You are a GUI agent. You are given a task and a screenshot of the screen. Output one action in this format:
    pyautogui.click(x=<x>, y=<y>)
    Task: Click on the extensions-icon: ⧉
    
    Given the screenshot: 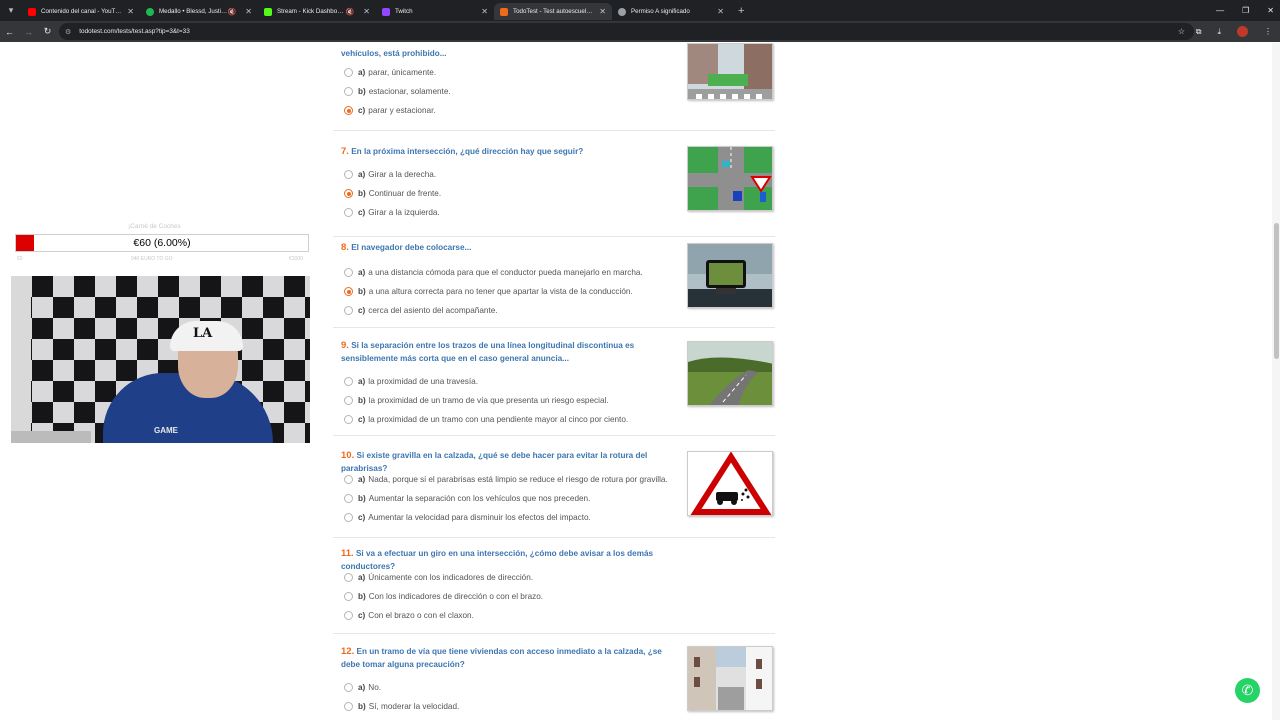 What is the action you would take?
    pyautogui.click(x=1199, y=32)
    